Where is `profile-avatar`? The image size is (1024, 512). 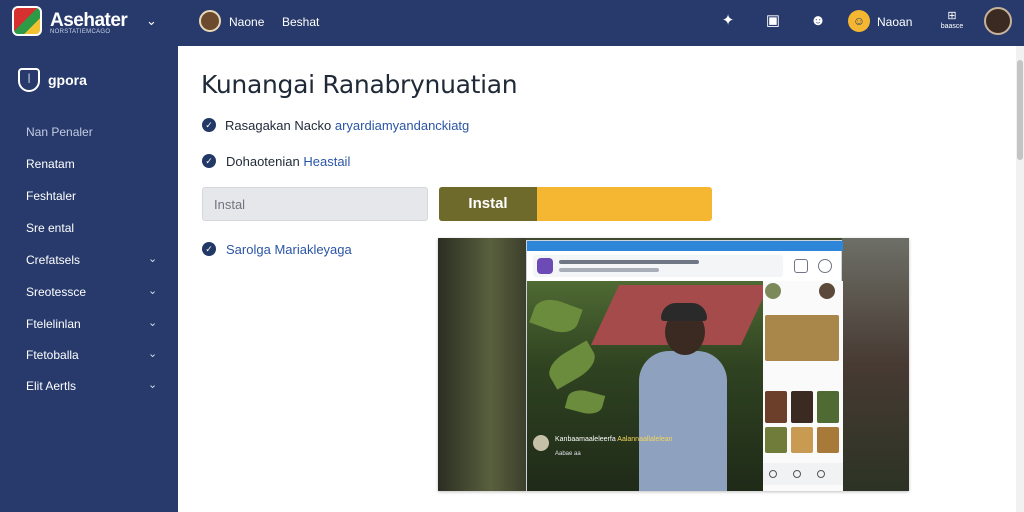 profile-avatar is located at coordinates (998, 21).